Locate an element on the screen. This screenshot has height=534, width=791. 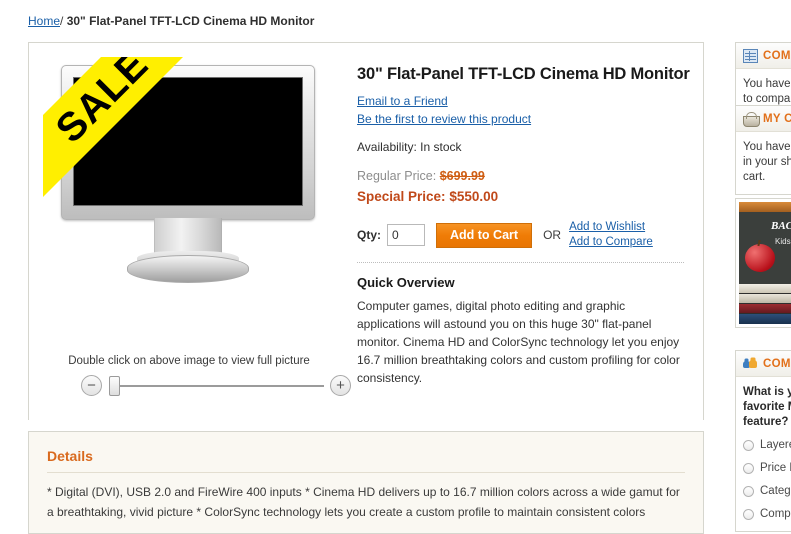
compare-products-header: COMPARE PRODUCTS is located at coordinates (763, 56).